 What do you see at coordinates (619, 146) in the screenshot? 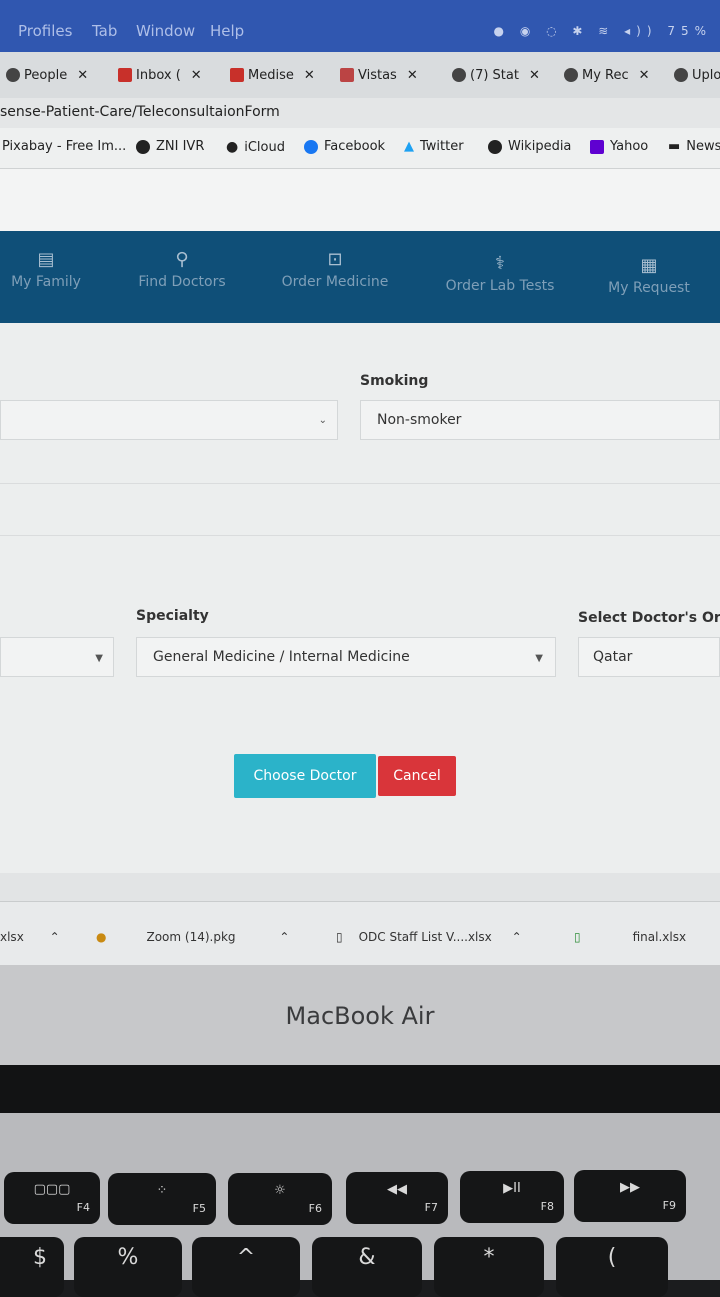
I see `bookmark-item: Yahoo` at bounding box center [619, 146].